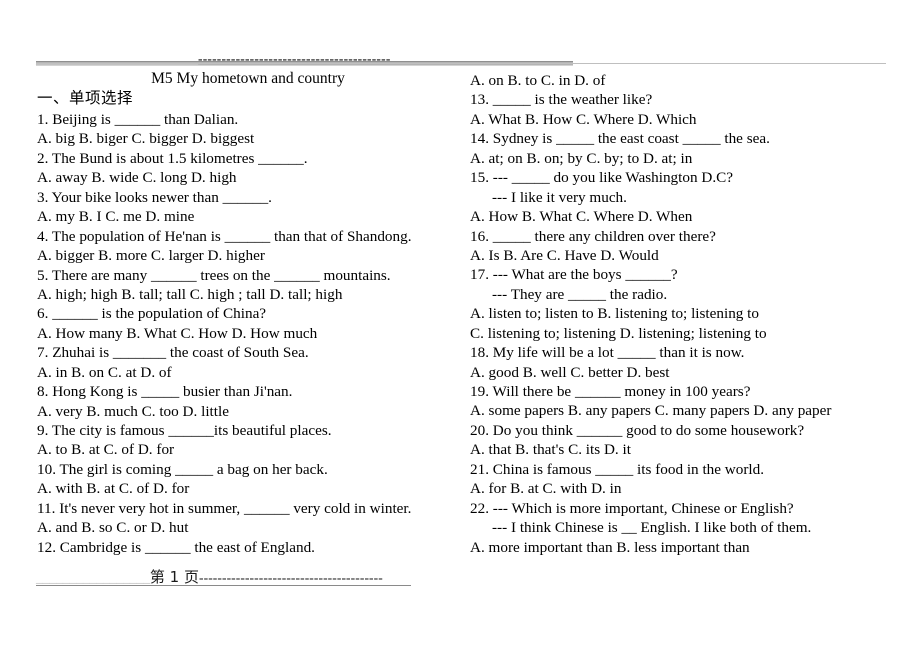 This screenshot has width=920, height=652. I want to click on footer-dash-run: ----------------------------------------, so click(291, 577).